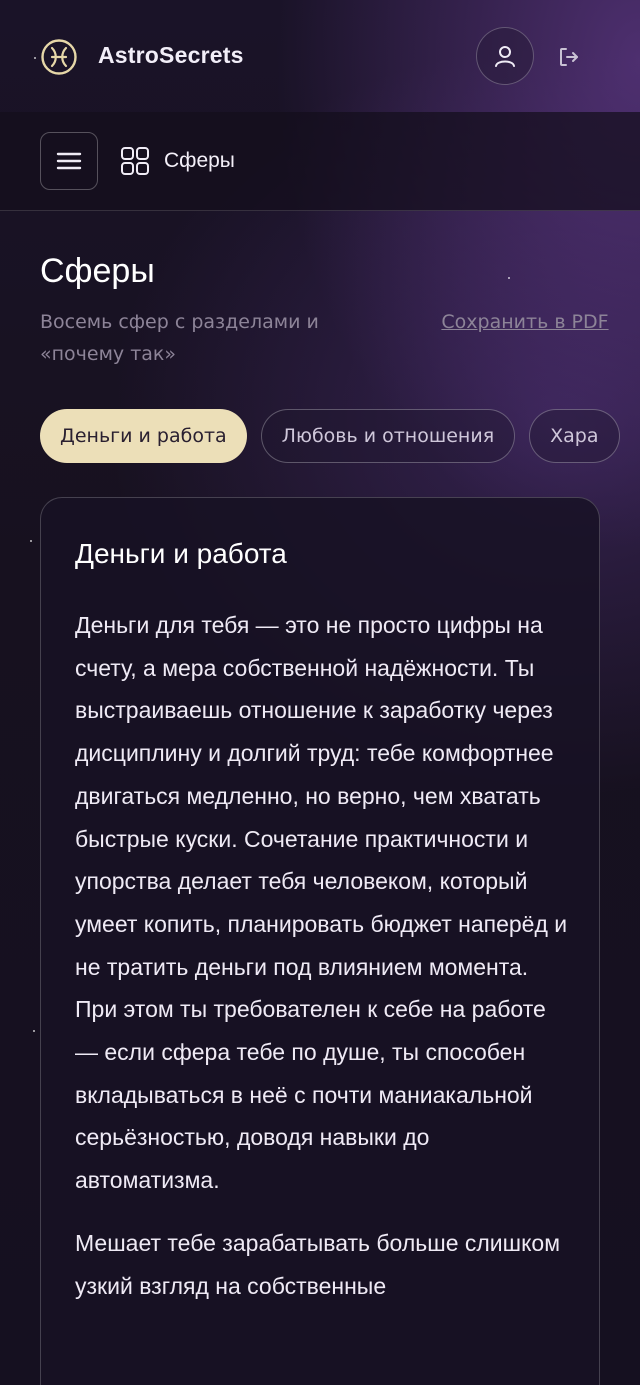 The height and width of the screenshot is (1385, 640). Describe the element at coordinates (143, 436) in the screenshot. I see `tab-money-work: Деньги и работа` at that location.